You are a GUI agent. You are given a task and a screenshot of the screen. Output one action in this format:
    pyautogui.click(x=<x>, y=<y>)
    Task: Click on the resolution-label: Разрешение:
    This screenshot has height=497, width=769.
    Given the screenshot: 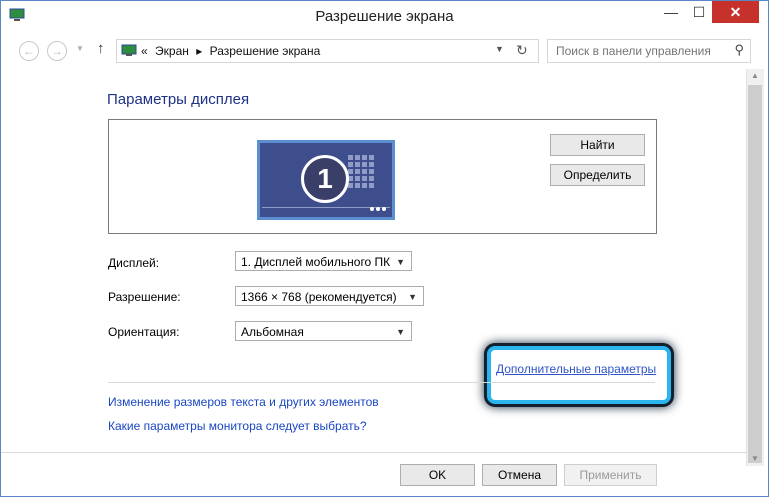 What is the action you would take?
    pyautogui.click(x=144, y=297)
    